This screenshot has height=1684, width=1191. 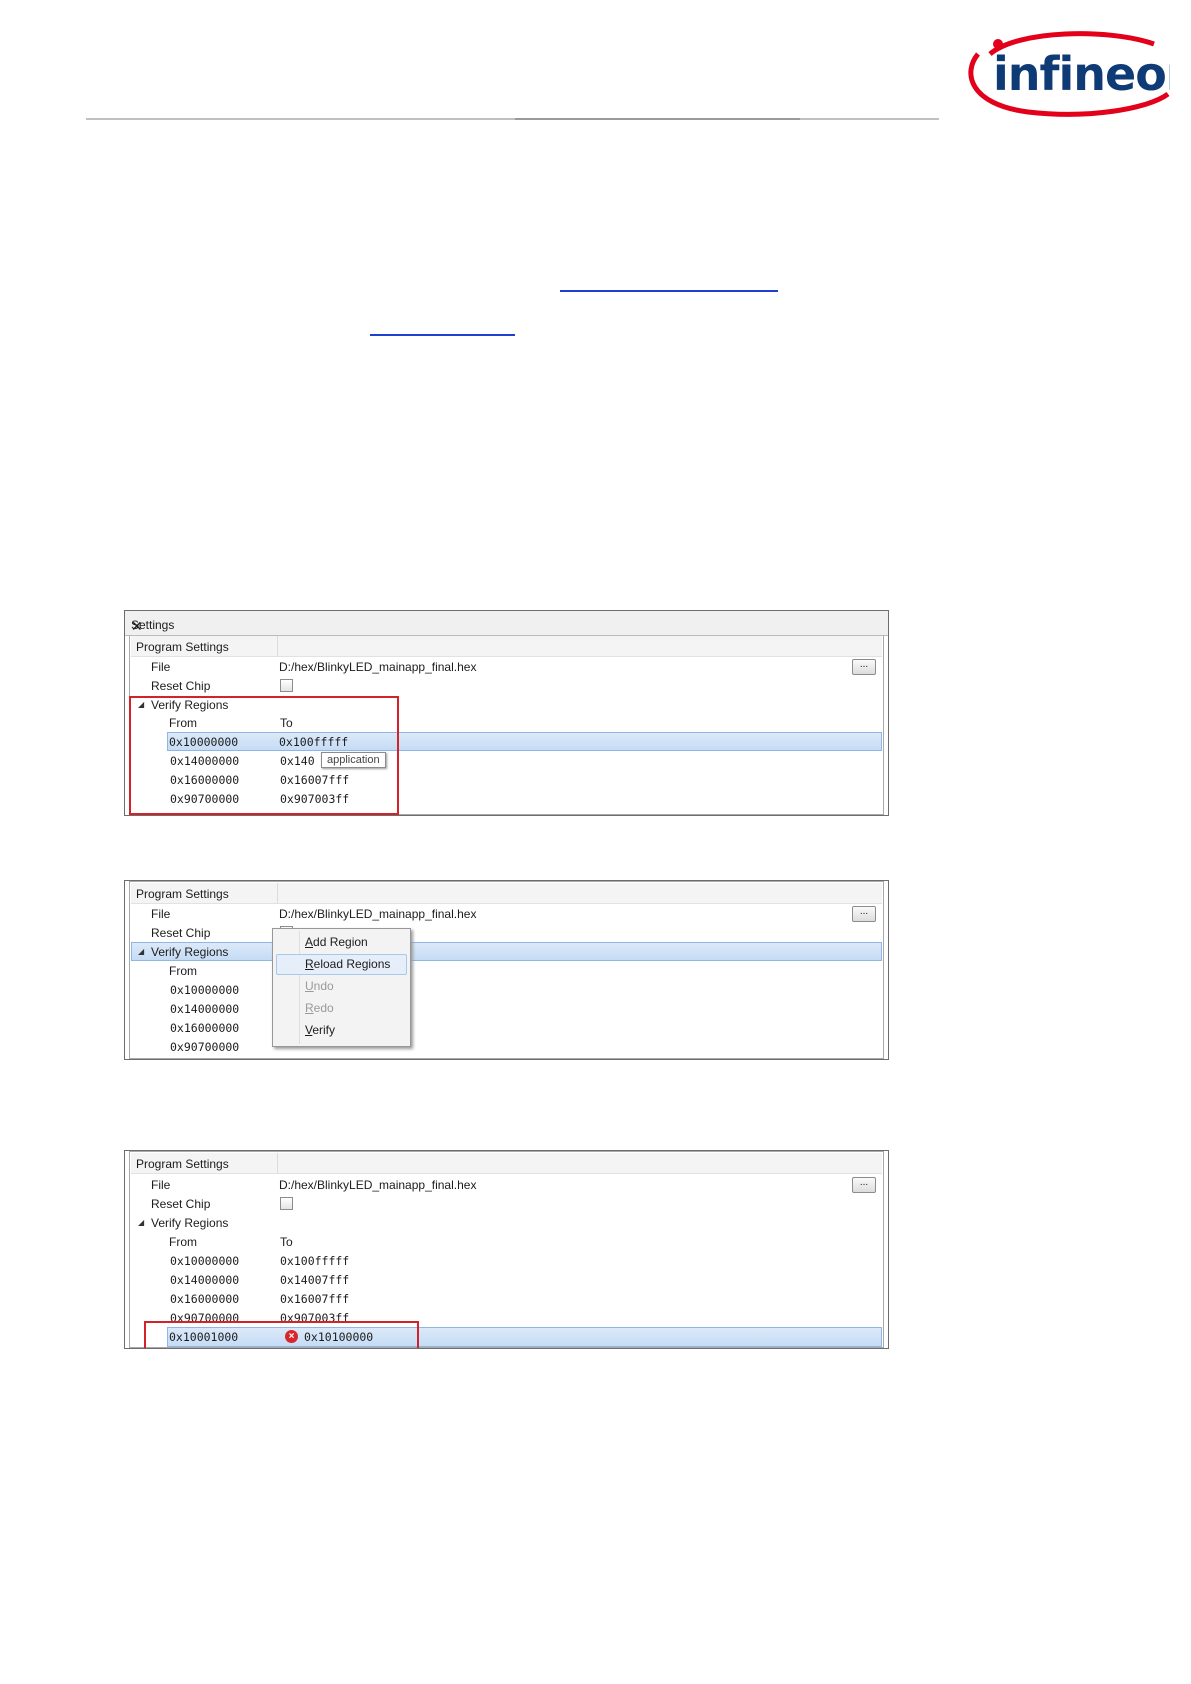 What do you see at coordinates (506, 989) in the screenshot?
I see `region-row: 0x10000000` at bounding box center [506, 989].